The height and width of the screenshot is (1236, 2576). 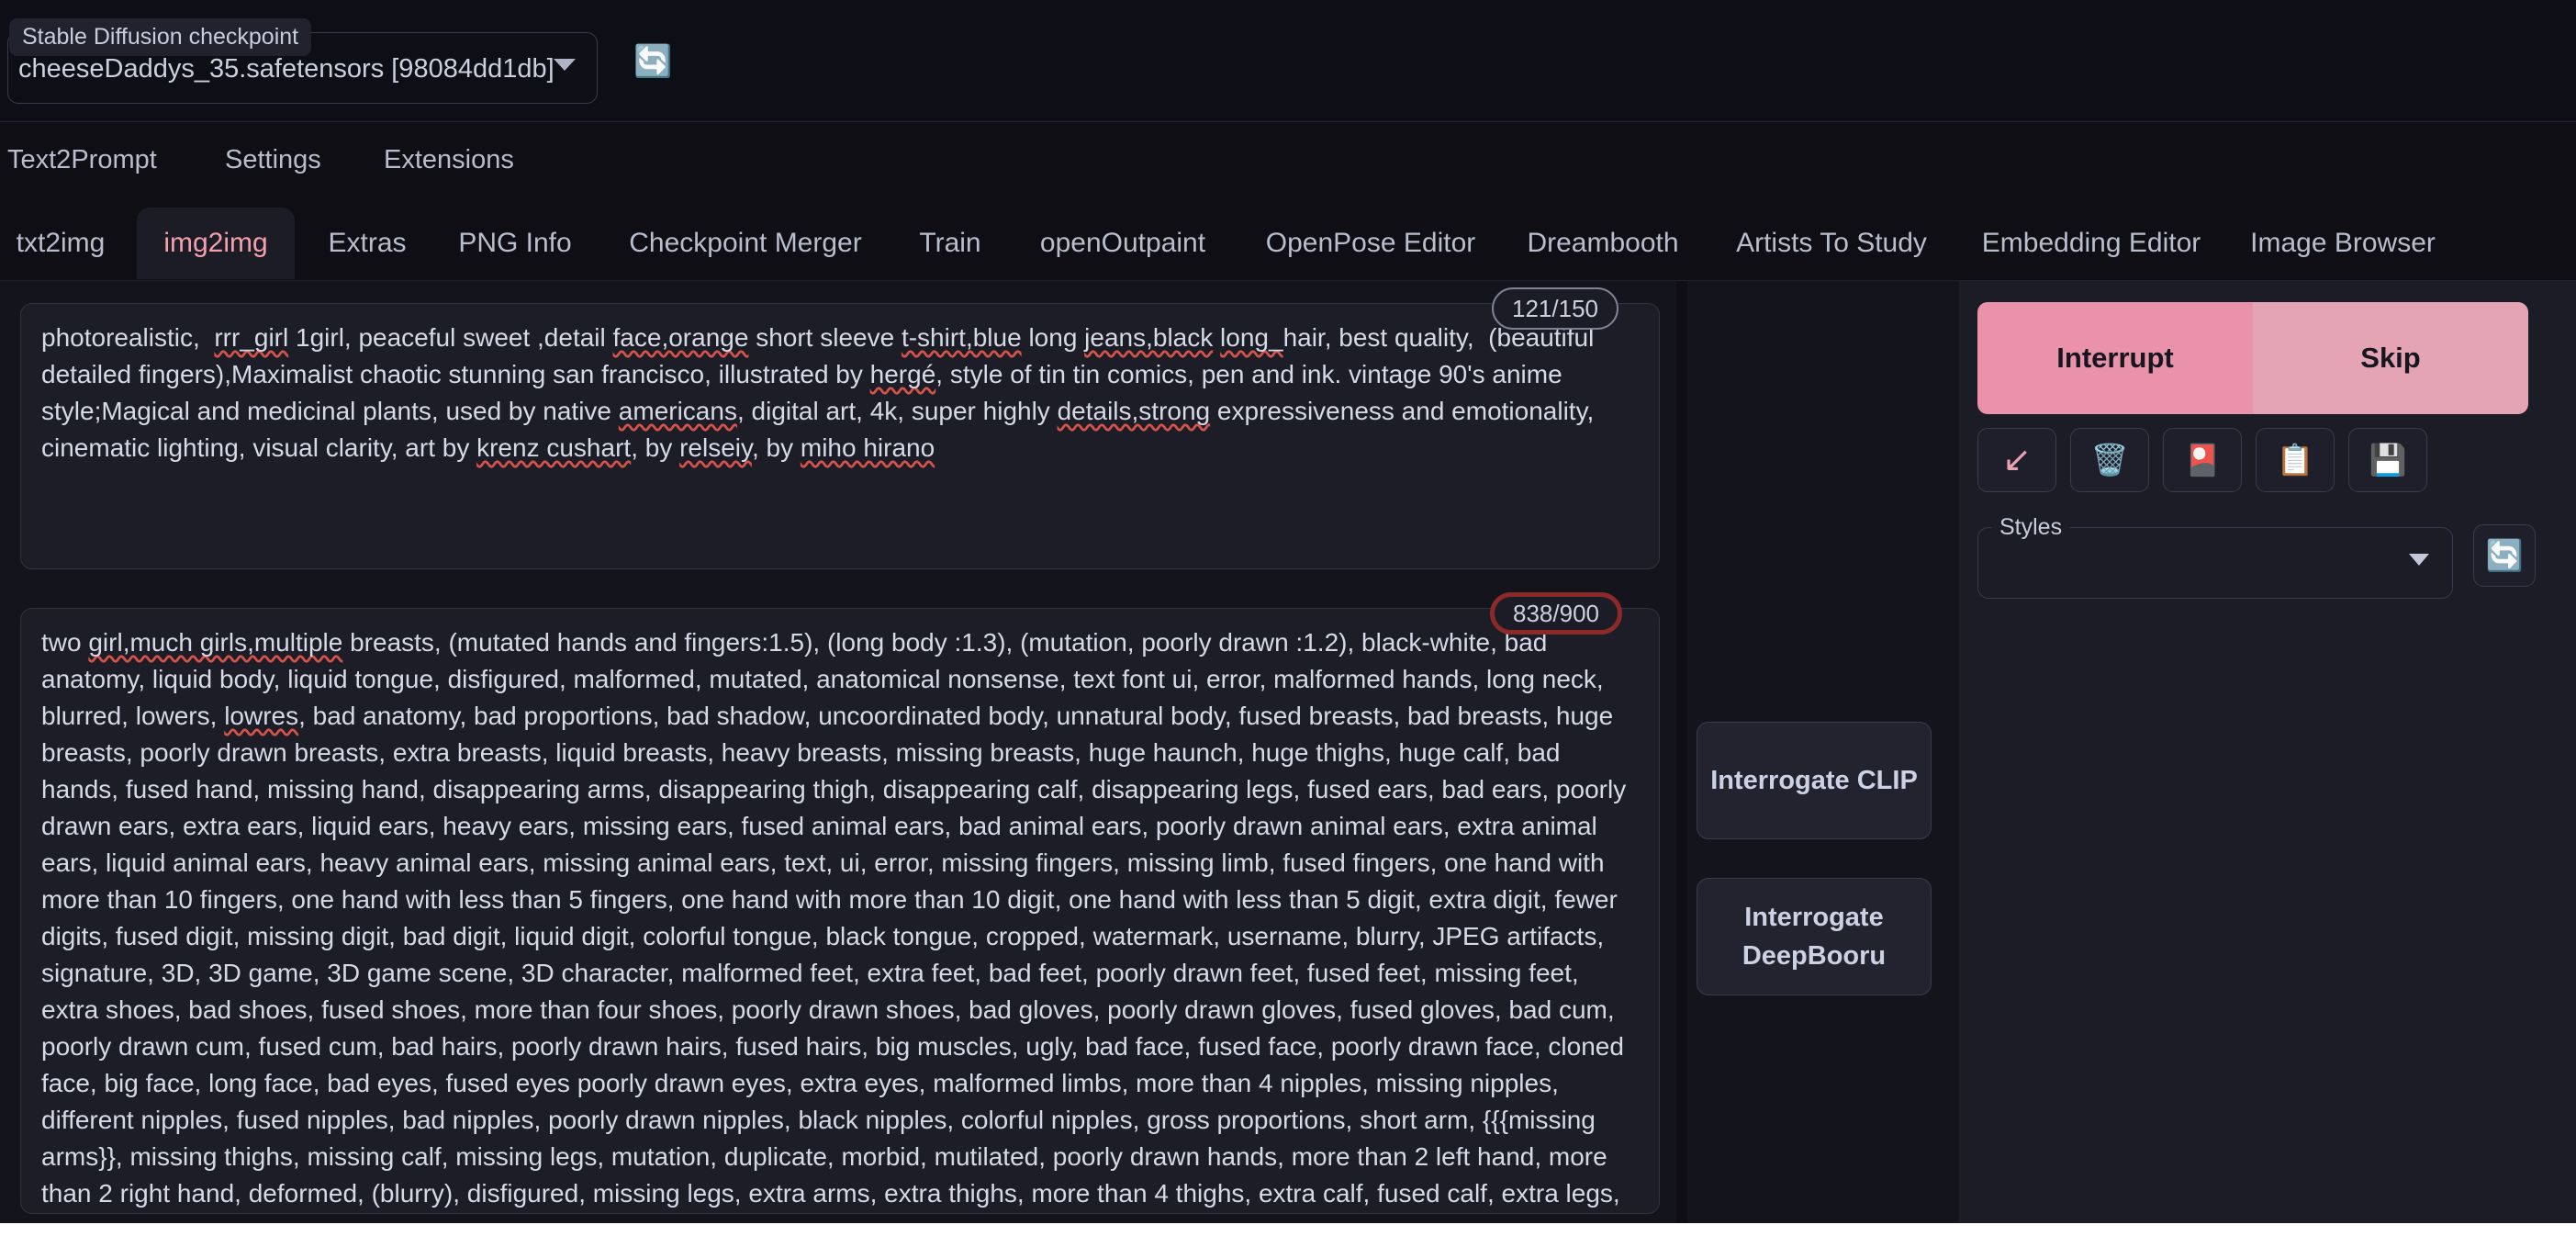 What do you see at coordinates (902, 374) in the screenshot?
I see `spellcheck-word: hergé` at bounding box center [902, 374].